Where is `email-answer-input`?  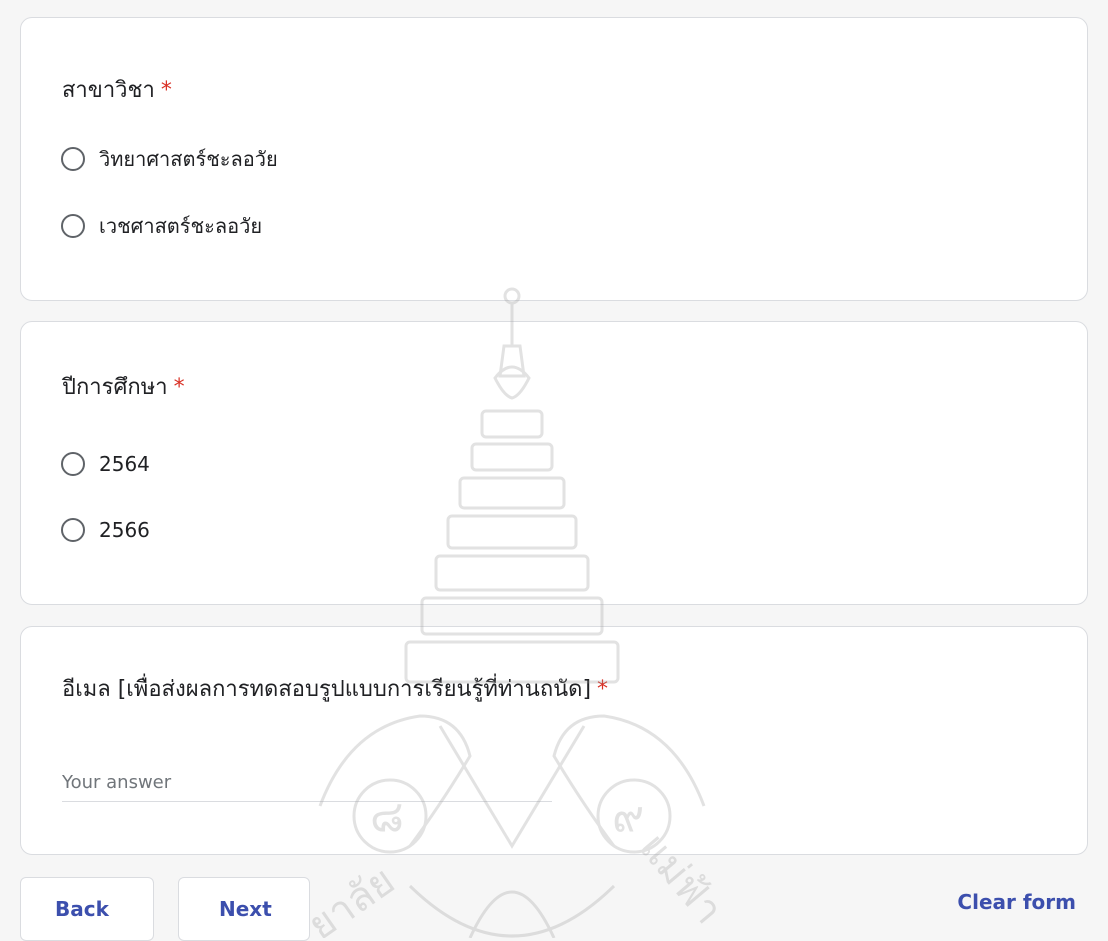 email-answer-input is located at coordinates (307, 782).